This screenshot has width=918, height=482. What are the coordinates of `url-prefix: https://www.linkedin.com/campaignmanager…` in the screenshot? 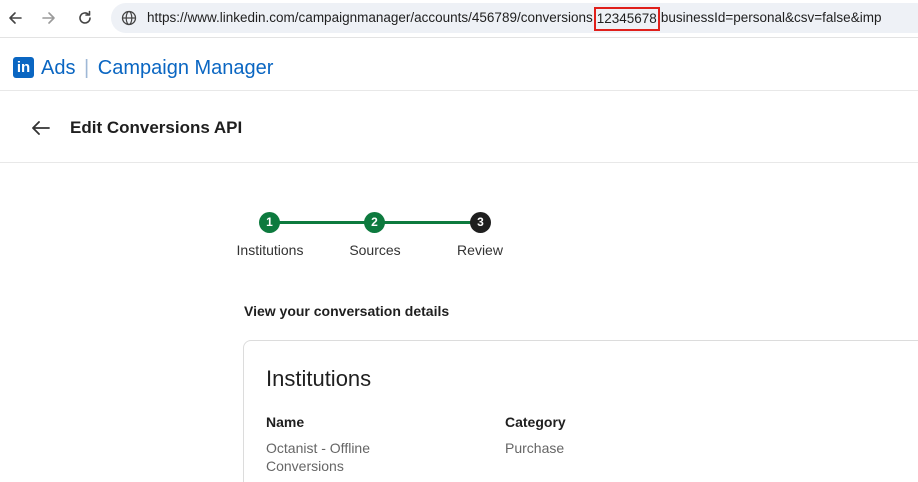 It's located at (370, 17).